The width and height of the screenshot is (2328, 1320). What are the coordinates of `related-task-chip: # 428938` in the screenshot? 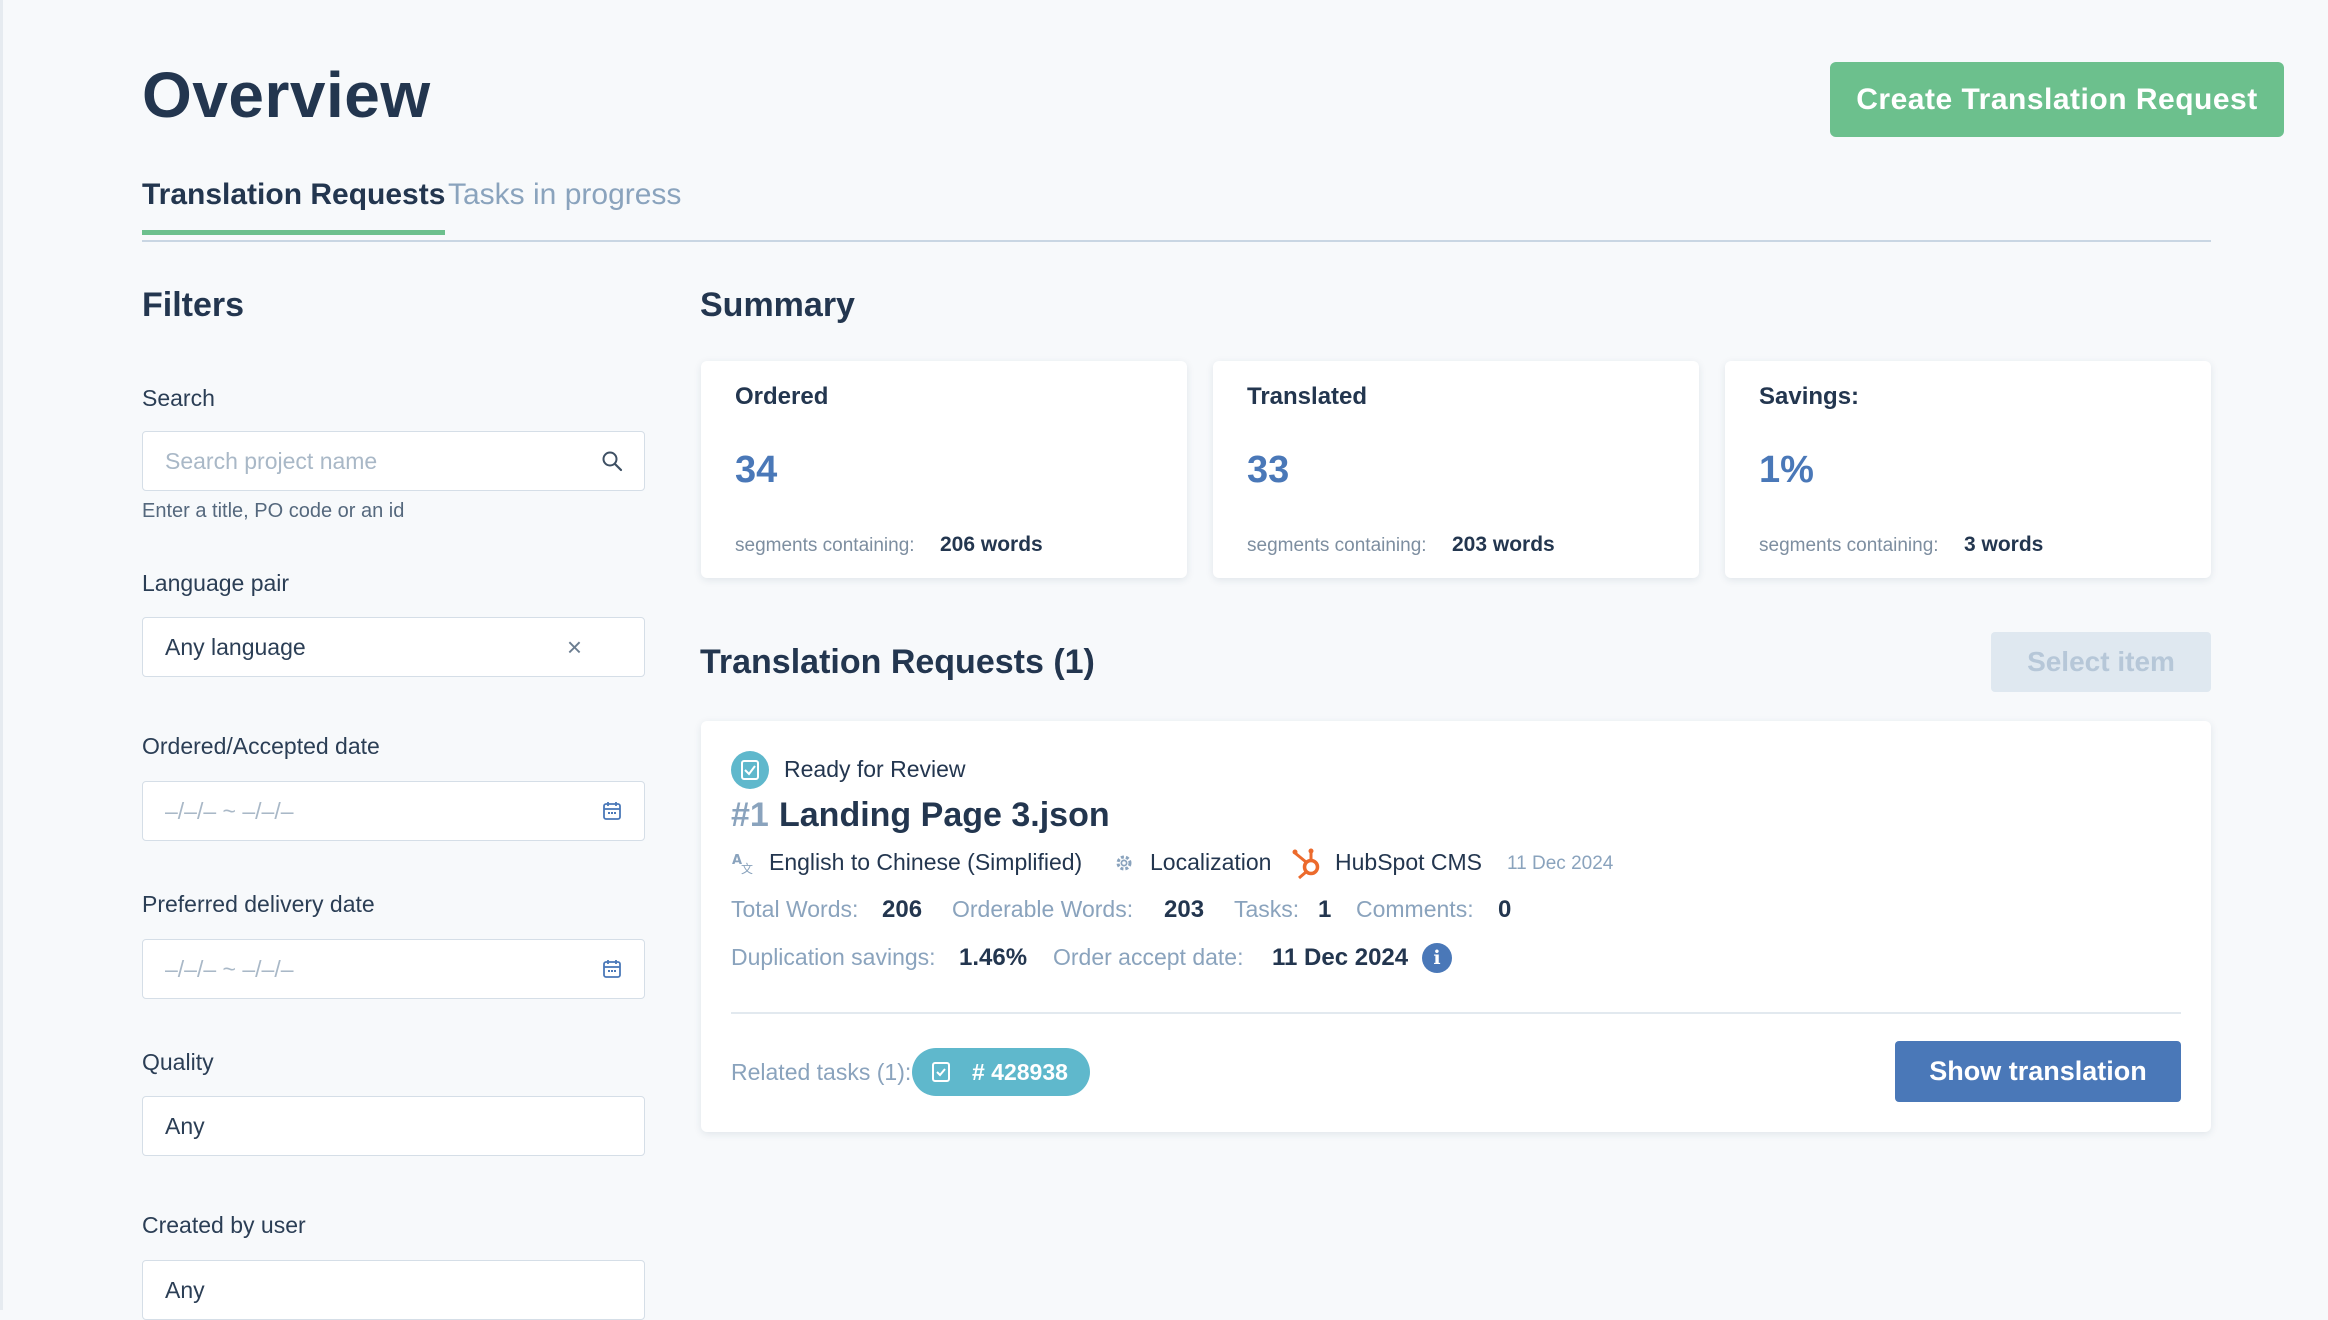 It's located at (1001, 1072).